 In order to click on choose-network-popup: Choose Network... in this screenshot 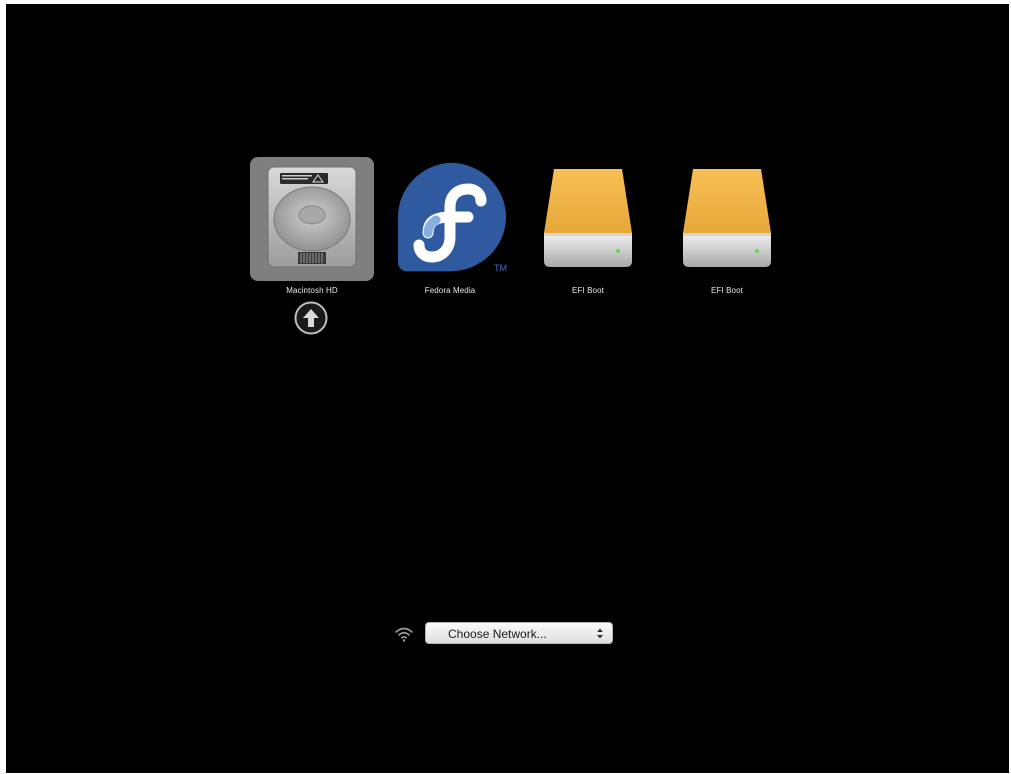, I will do `click(519, 633)`.